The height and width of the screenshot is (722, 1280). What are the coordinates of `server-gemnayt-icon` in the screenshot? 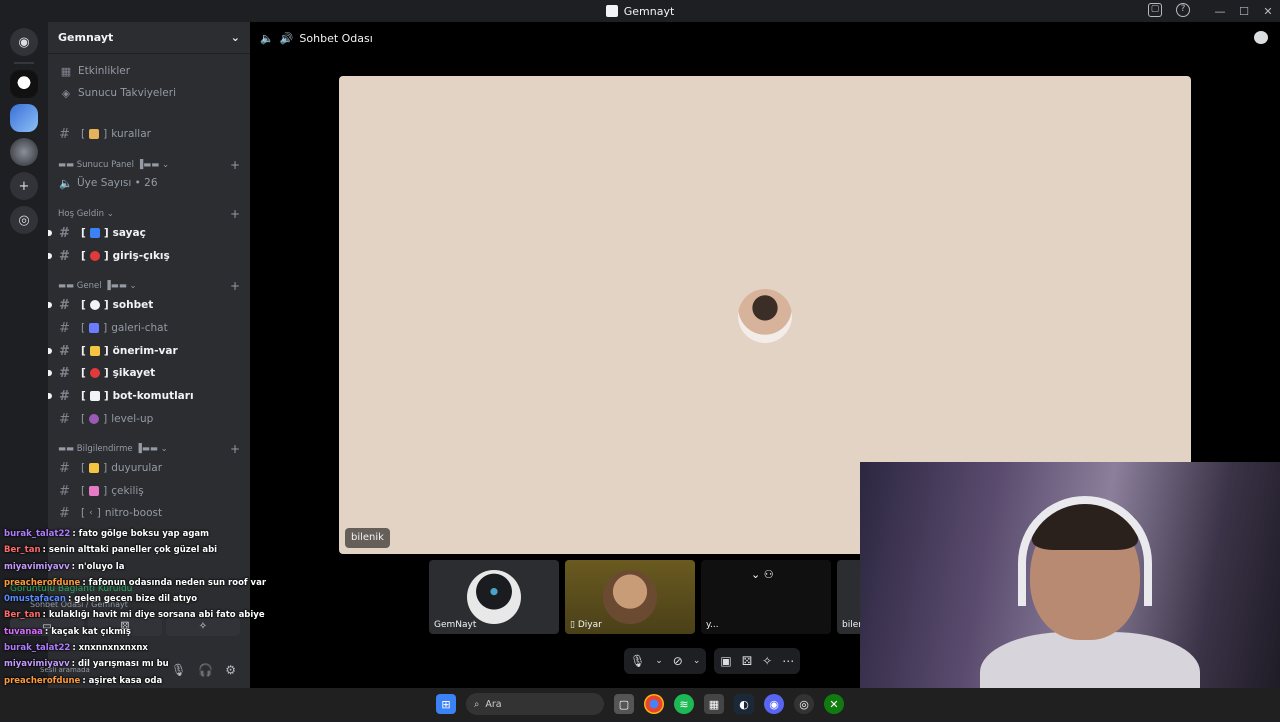 It's located at (24, 84).